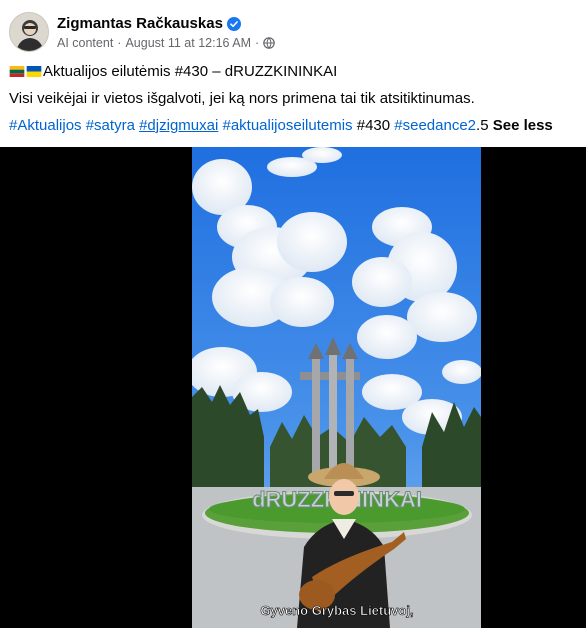 The width and height of the screenshot is (586, 628). I want to click on author-name: Zigmantas Račkauskas, so click(149, 23).